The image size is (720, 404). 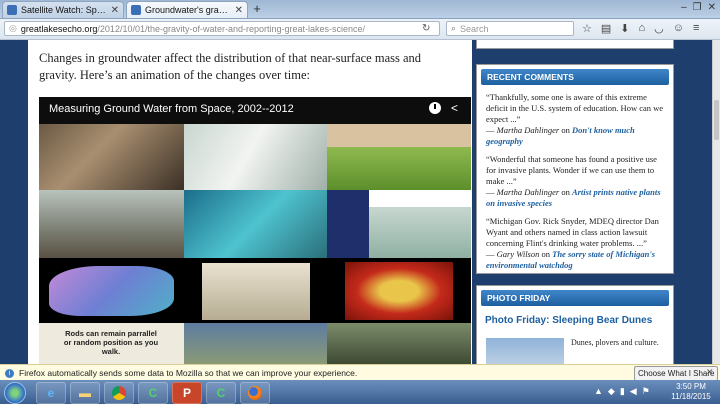 What do you see at coordinates (454, 108) in the screenshot?
I see `share-icon: <` at bounding box center [454, 108].